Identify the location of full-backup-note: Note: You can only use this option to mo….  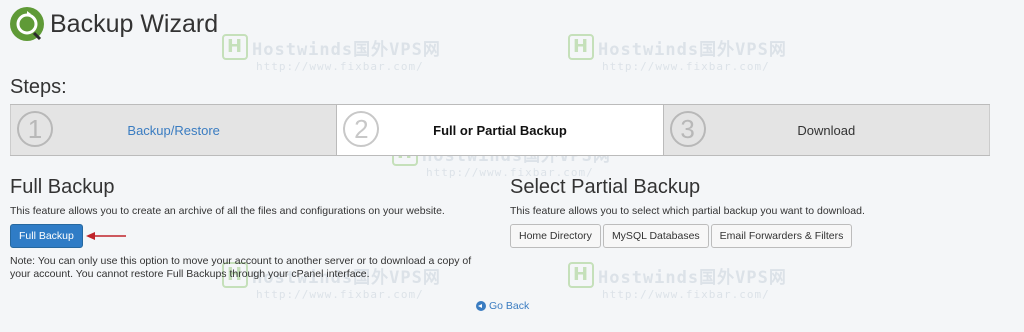
(241, 267).